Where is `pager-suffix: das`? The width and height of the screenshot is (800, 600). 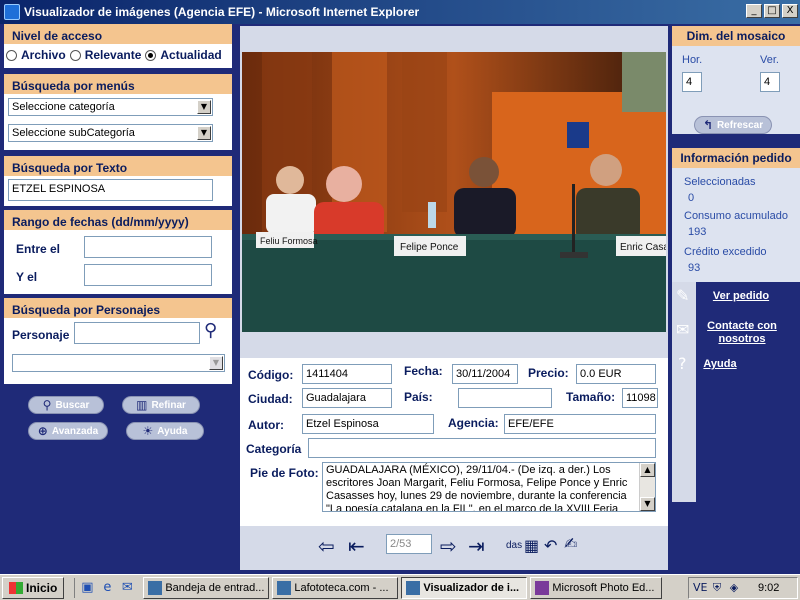
pager-suffix: das is located at coordinates (514, 545).